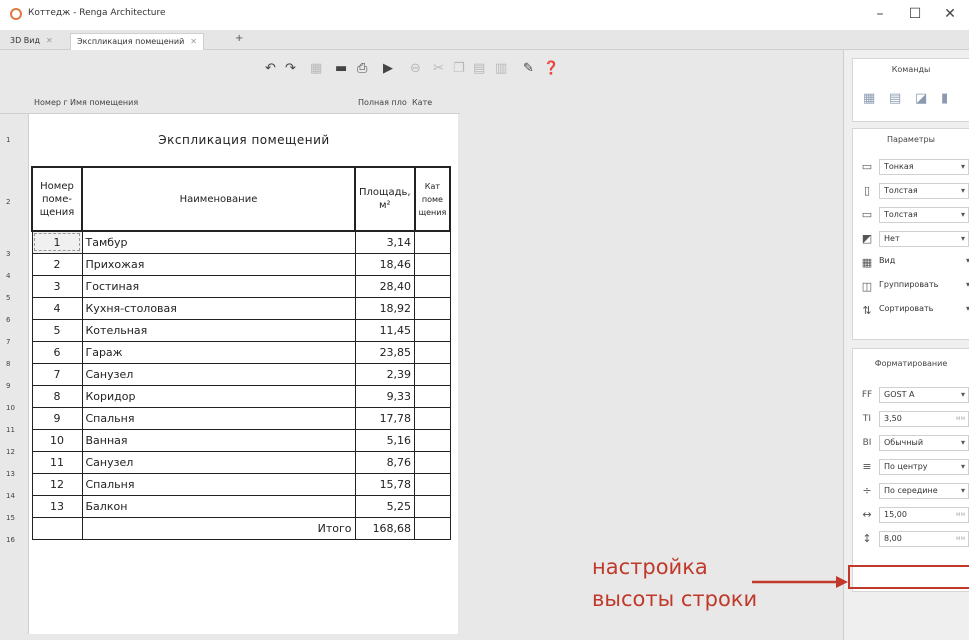 The height and width of the screenshot is (640, 969). What do you see at coordinates (218, 286) in the screenshot?
I see `room-name-cell: Гостиная` at bounding box center [218, 286].